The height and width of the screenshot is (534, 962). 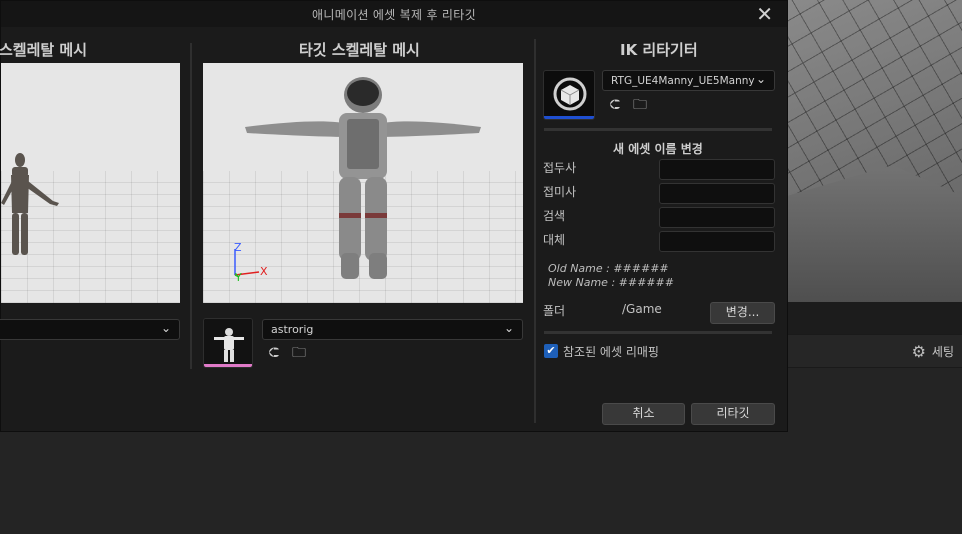 What do you see at coordinates (554, 311) in the screenshot?
I see `folder-label: 폴더` at bounding box center [554, 311].